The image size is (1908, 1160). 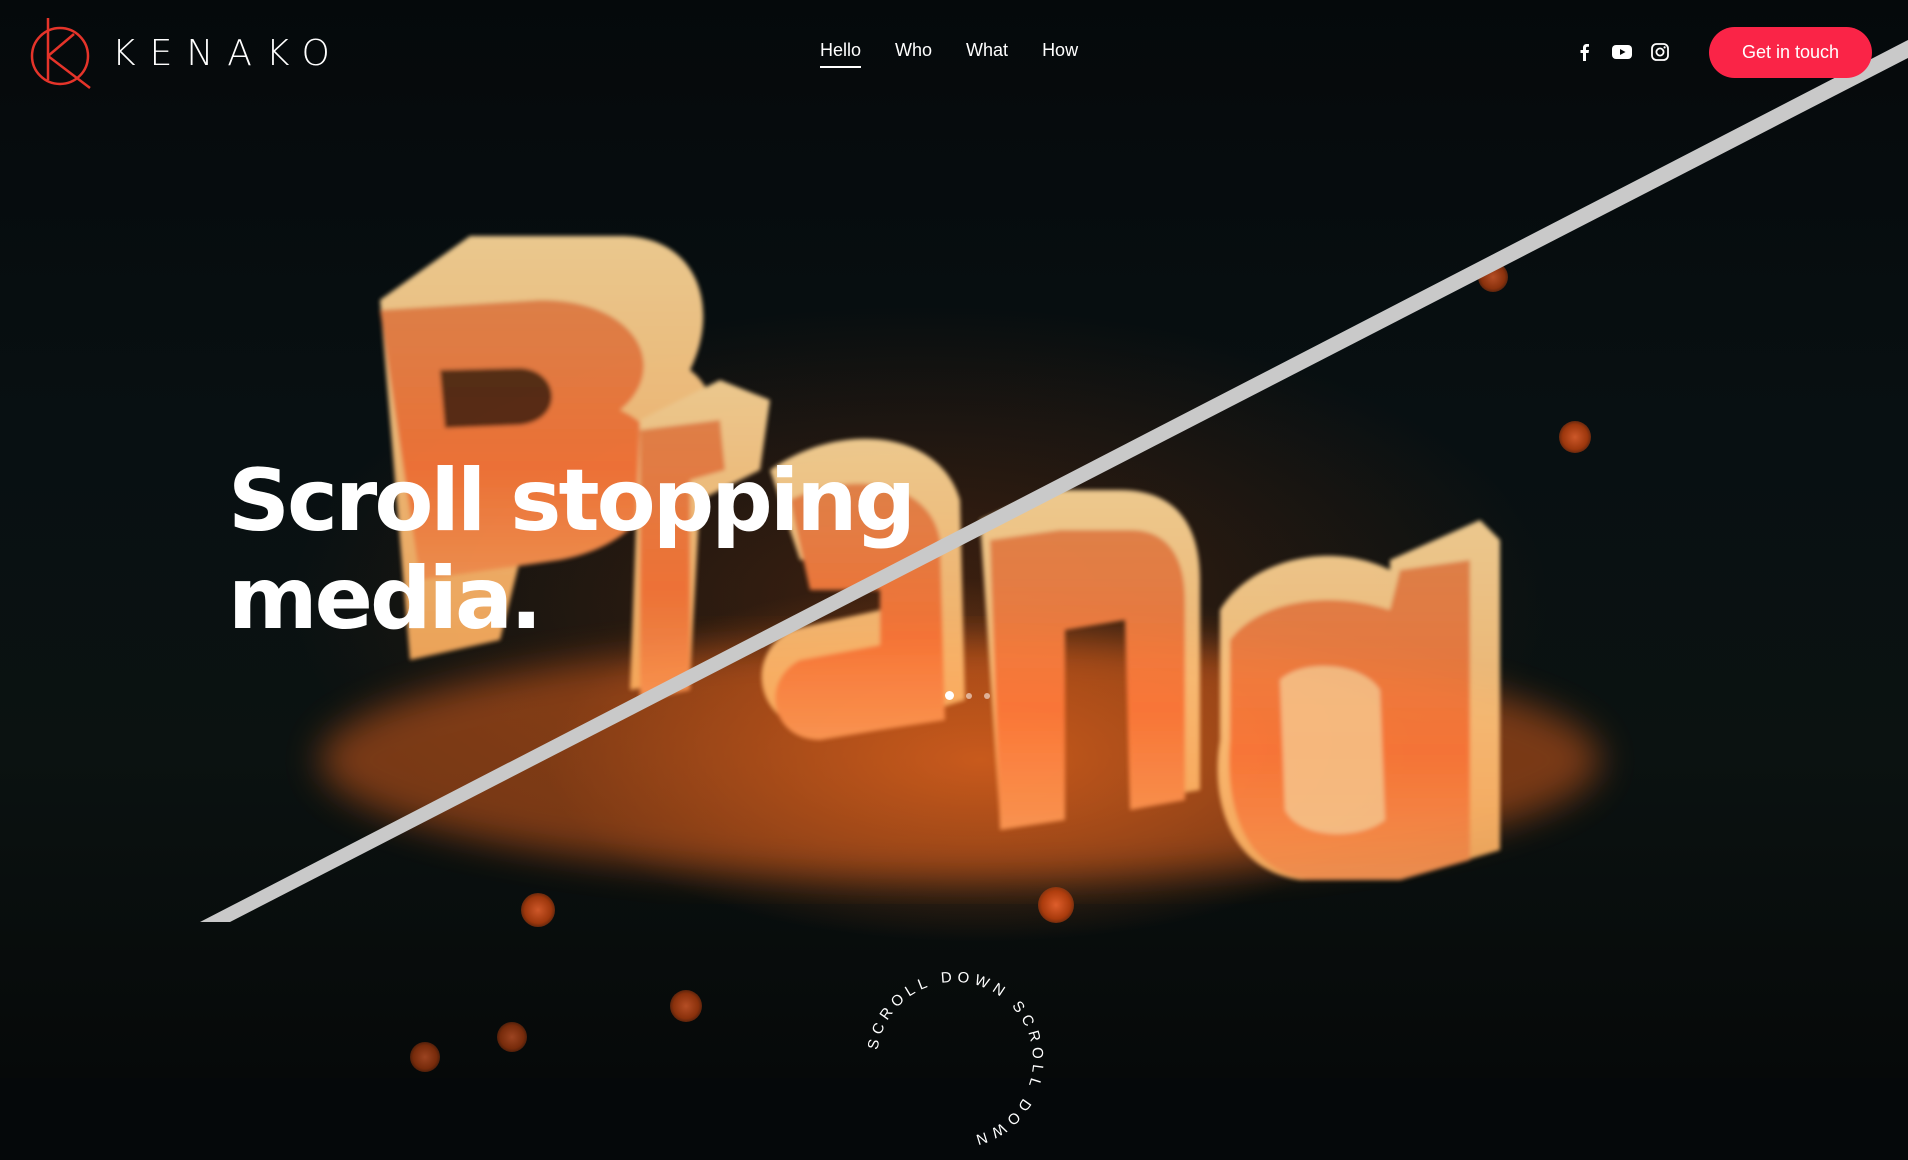 I want to click on main-nav: Hello Who What How, so click(x=966, y=54).